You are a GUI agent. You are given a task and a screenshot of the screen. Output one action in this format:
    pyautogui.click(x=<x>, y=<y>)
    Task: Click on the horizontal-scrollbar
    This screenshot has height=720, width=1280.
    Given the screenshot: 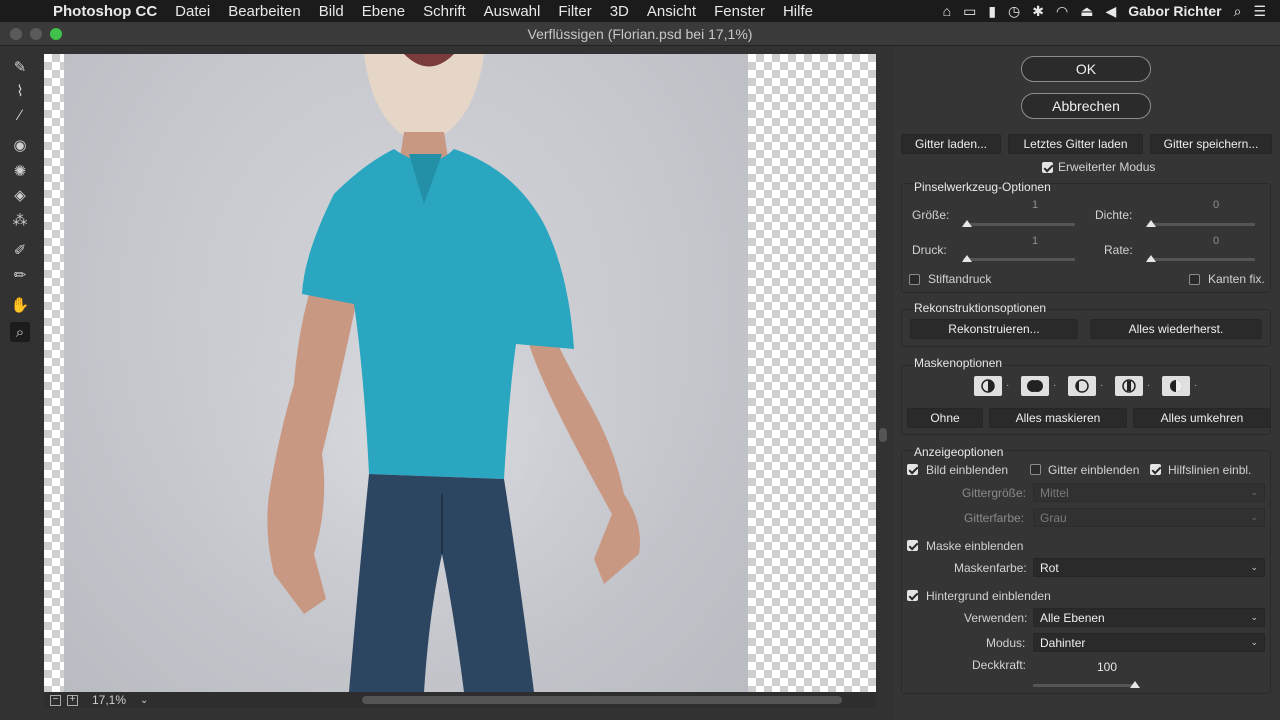 What is the action you would take?
    pyautogui.click(x=602, y=700)
    